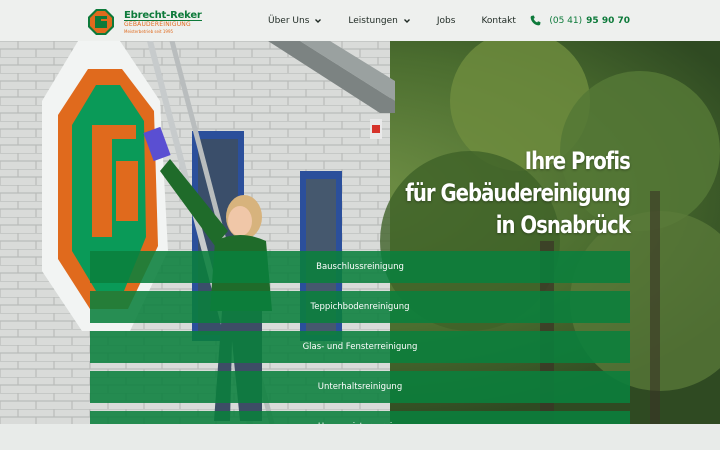 The height and width of the screenshot is (450, 720). I want to click on nav-label: Jobs, so click(446, 20).